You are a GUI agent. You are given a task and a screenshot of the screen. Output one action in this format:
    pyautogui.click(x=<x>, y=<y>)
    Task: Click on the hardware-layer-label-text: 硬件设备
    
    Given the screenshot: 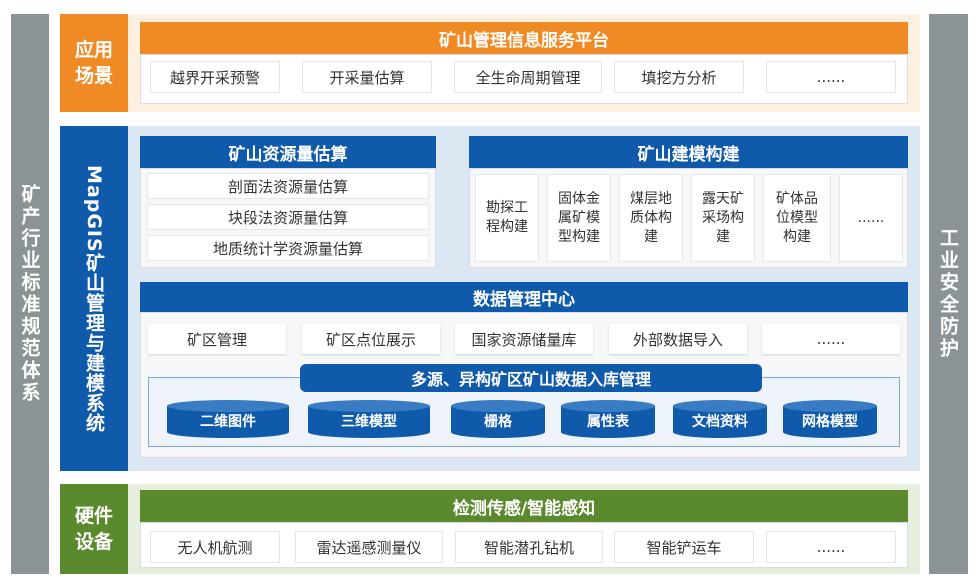 What is the action you would take?
    pyautogui.click(x=93, y=529)
    